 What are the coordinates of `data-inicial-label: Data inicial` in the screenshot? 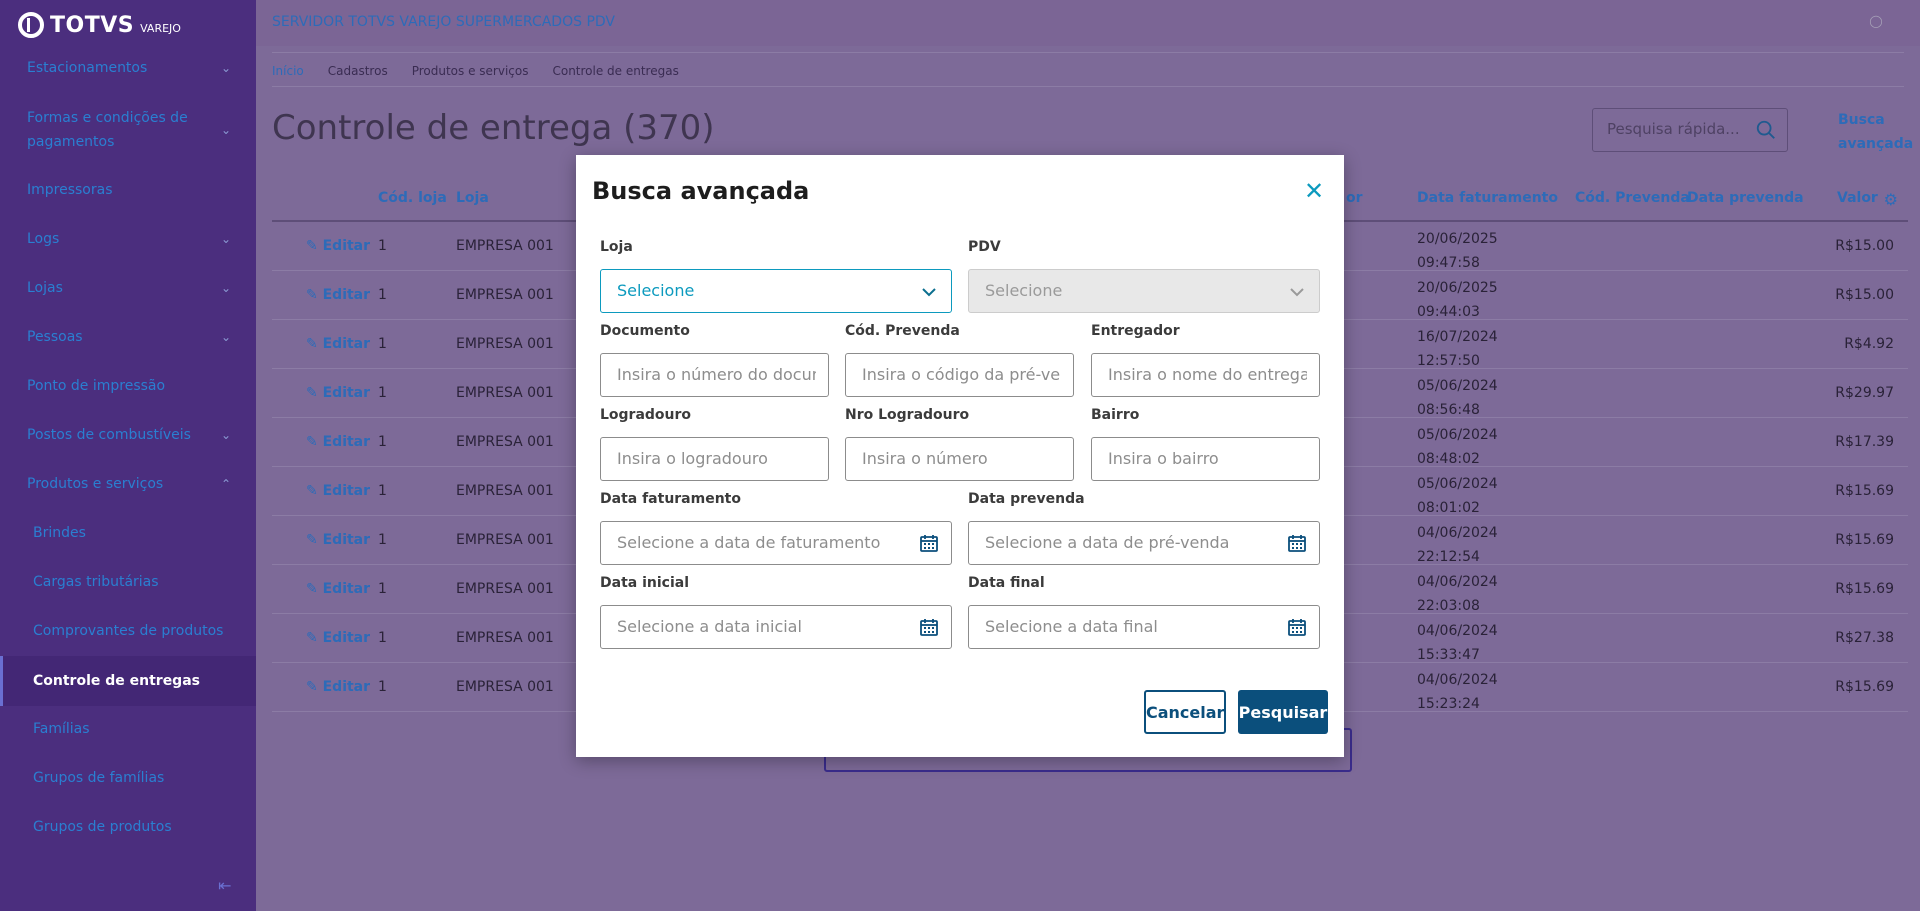 It's located at (644, 583).